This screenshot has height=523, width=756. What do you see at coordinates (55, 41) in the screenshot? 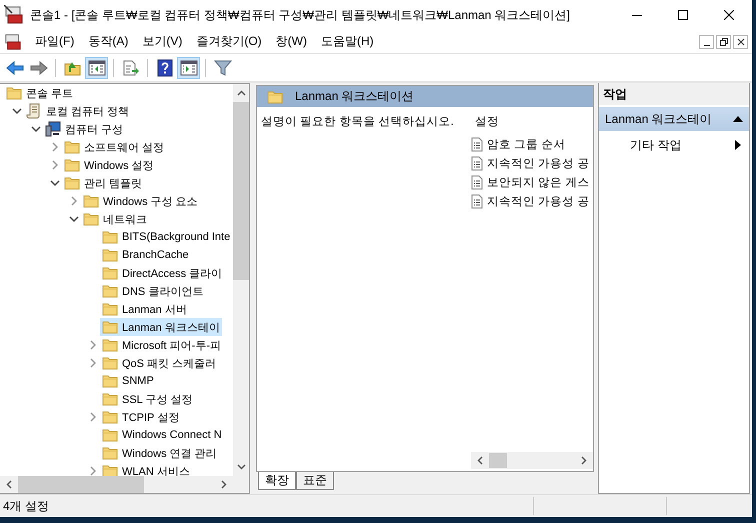
I see `menu-item: 파일(F)` at bounding box center [55, 41].